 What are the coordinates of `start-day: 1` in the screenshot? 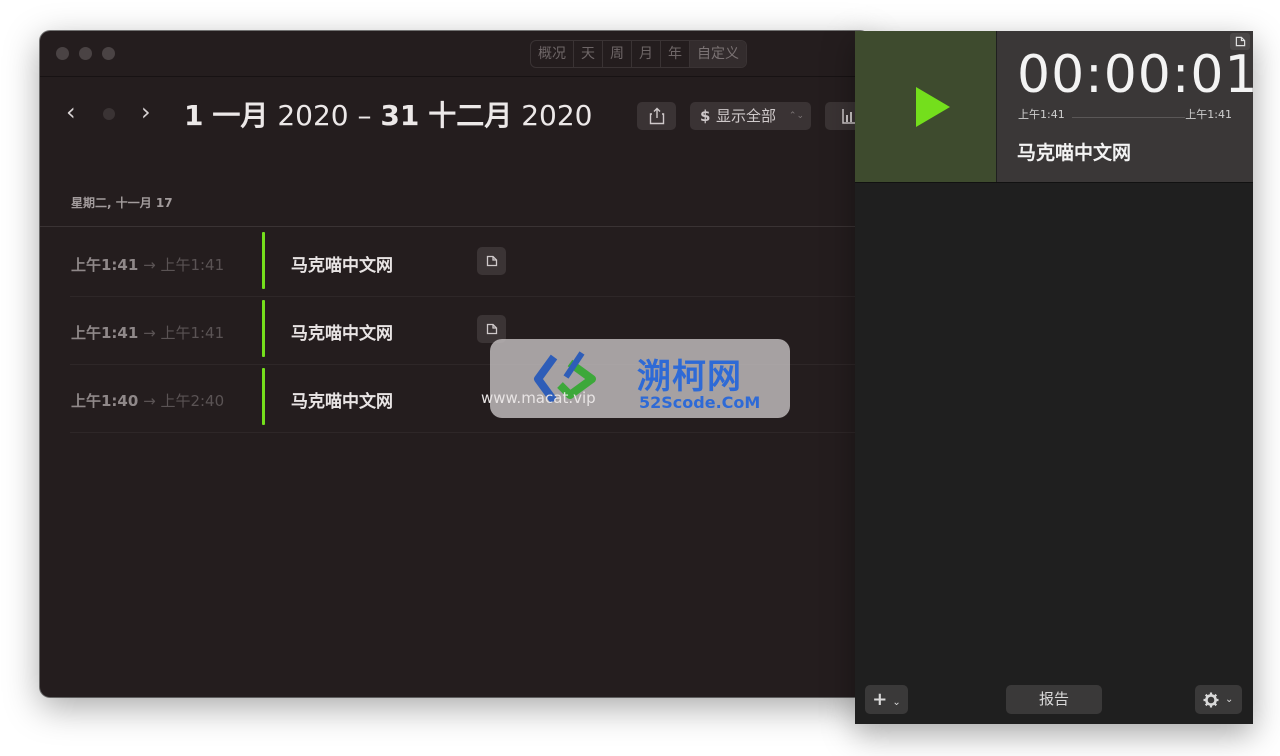 It's located at (194, 115).